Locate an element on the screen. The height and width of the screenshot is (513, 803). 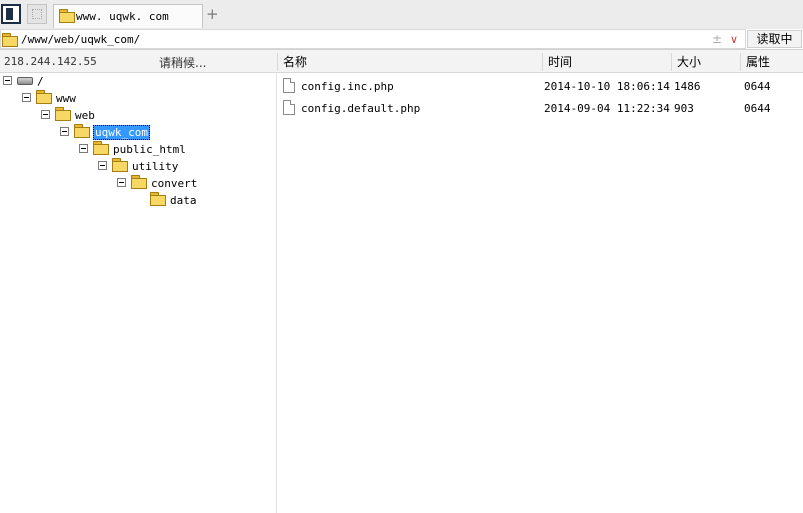
blank-tab-icon is located at coordinates (37, 14).